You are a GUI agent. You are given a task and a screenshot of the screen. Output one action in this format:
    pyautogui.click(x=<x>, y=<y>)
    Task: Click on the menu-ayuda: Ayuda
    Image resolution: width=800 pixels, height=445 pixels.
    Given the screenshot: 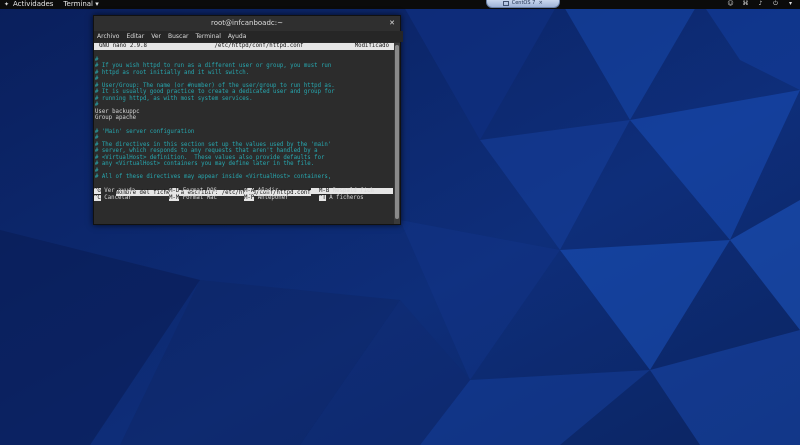 What is the action you would take?
    pyautogui.click(x=237, y=36)
    